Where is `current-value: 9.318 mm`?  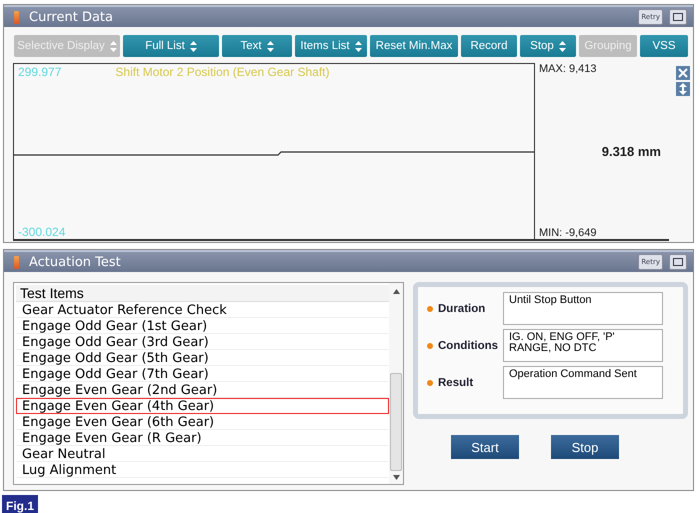 current-value: 9.318 mm is located at coordinates (631, 151).